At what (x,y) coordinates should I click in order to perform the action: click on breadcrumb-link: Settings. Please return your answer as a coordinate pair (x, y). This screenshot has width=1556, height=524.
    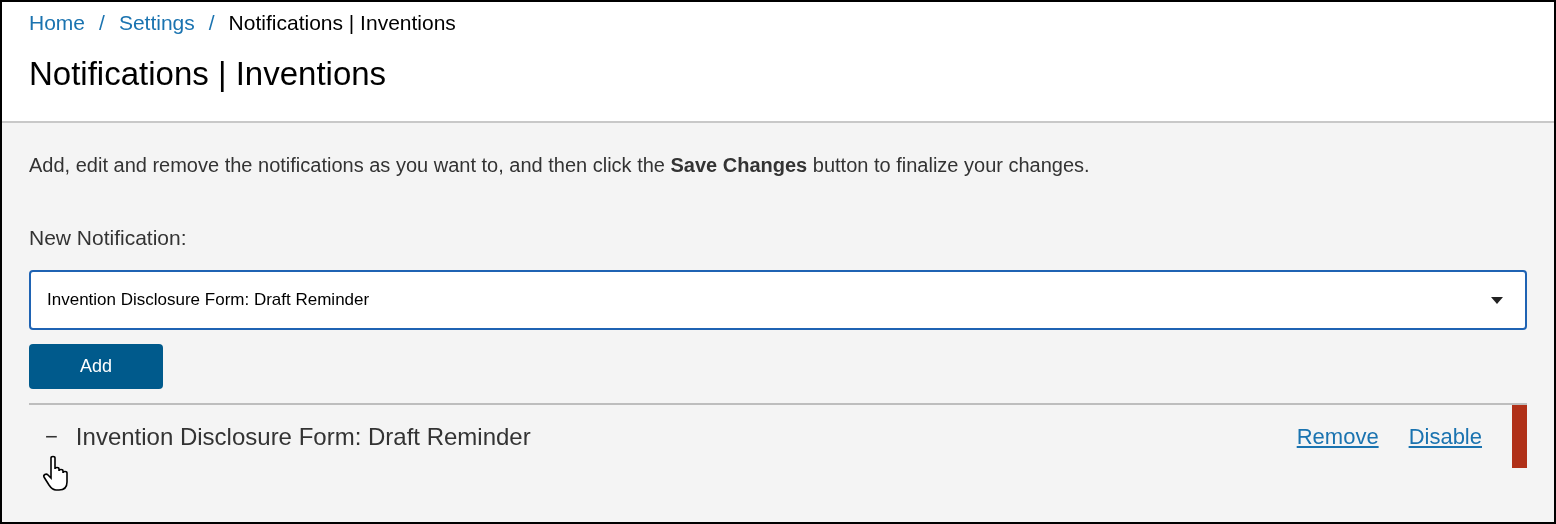
    Looking at the image, I should click on (156, 23).